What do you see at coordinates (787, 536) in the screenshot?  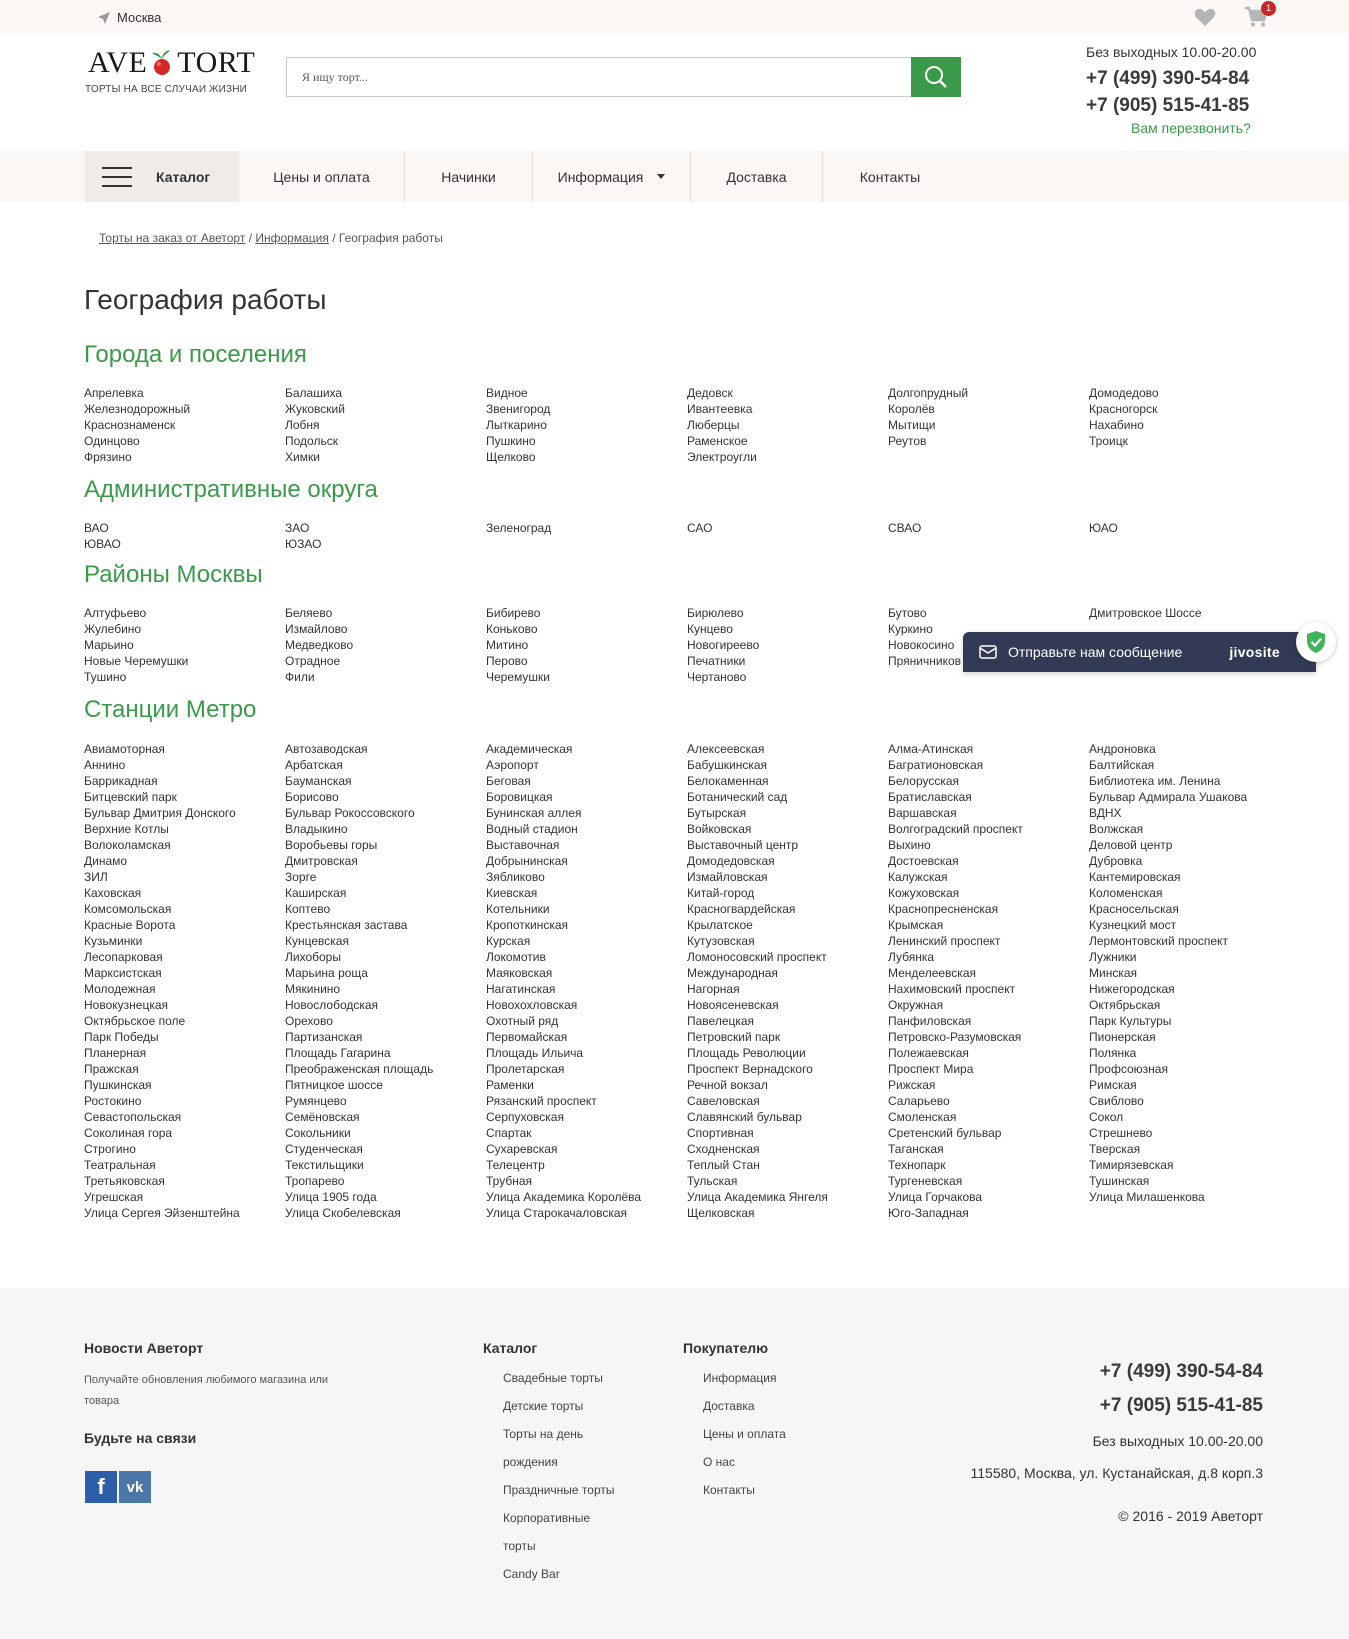 I see `location-column: САО` at bounding box center [787, 536].